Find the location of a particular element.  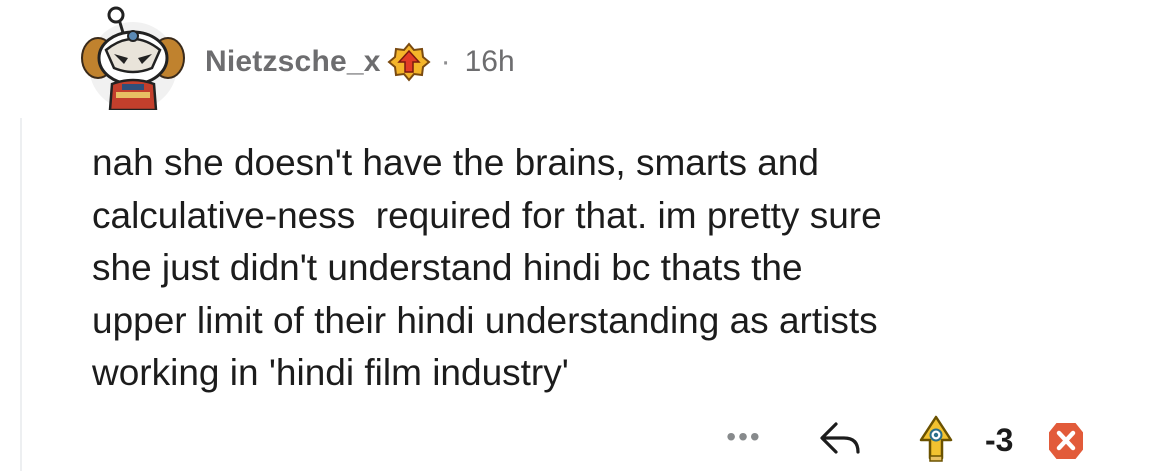

downvote-button is located at coordinates (1066, 441).